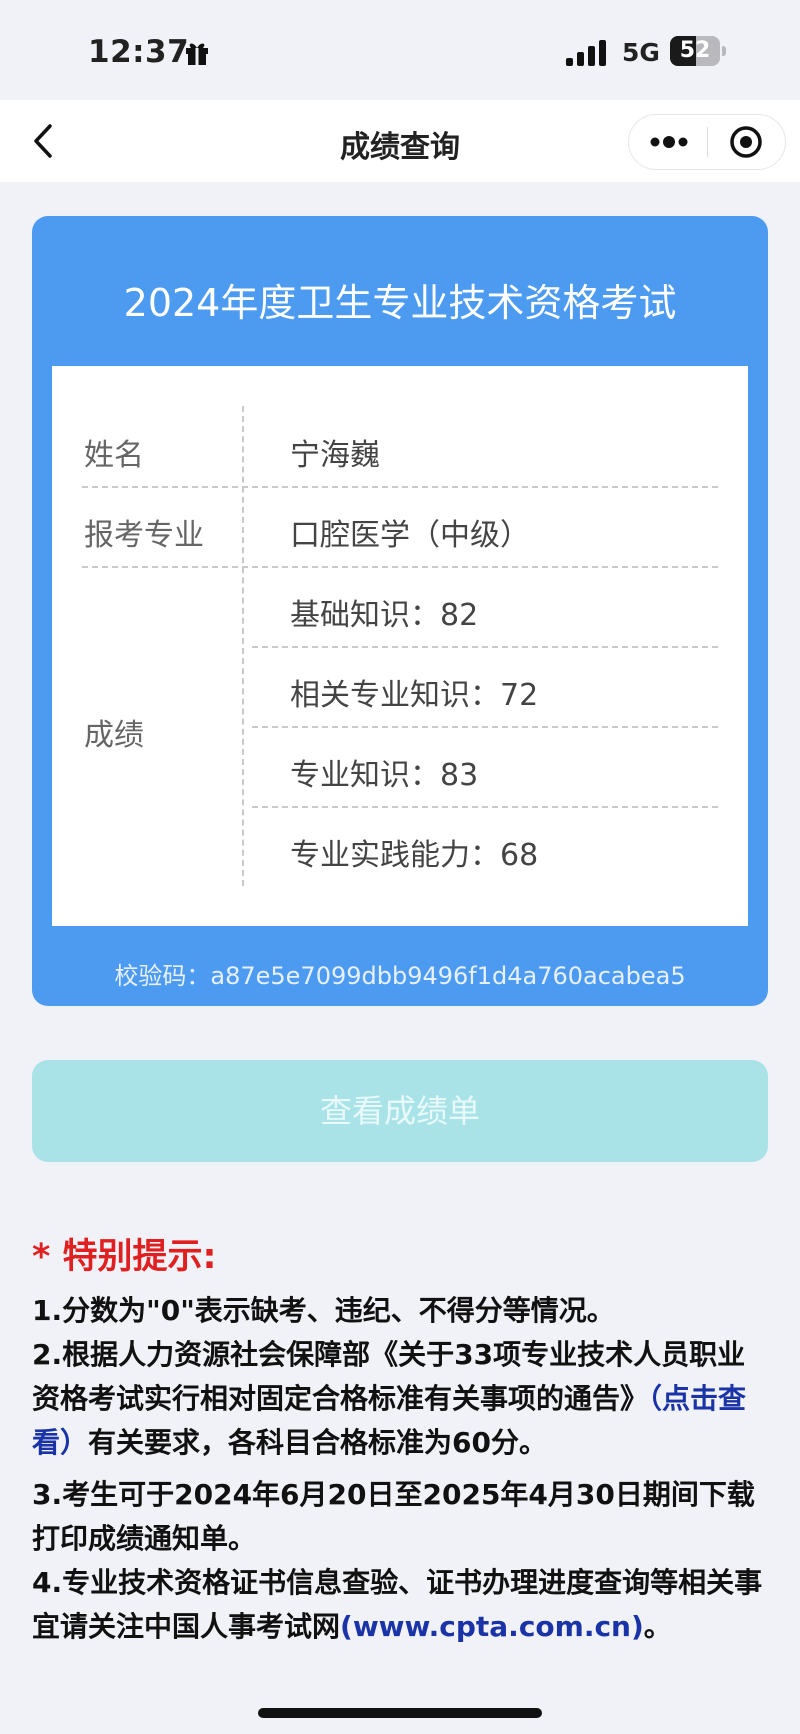  What do you see at coordinates (400, 303) in the screenshot?
I see `exam-title: 2024年度卫生专业技术资格考试` at bounding box center [400, 303].